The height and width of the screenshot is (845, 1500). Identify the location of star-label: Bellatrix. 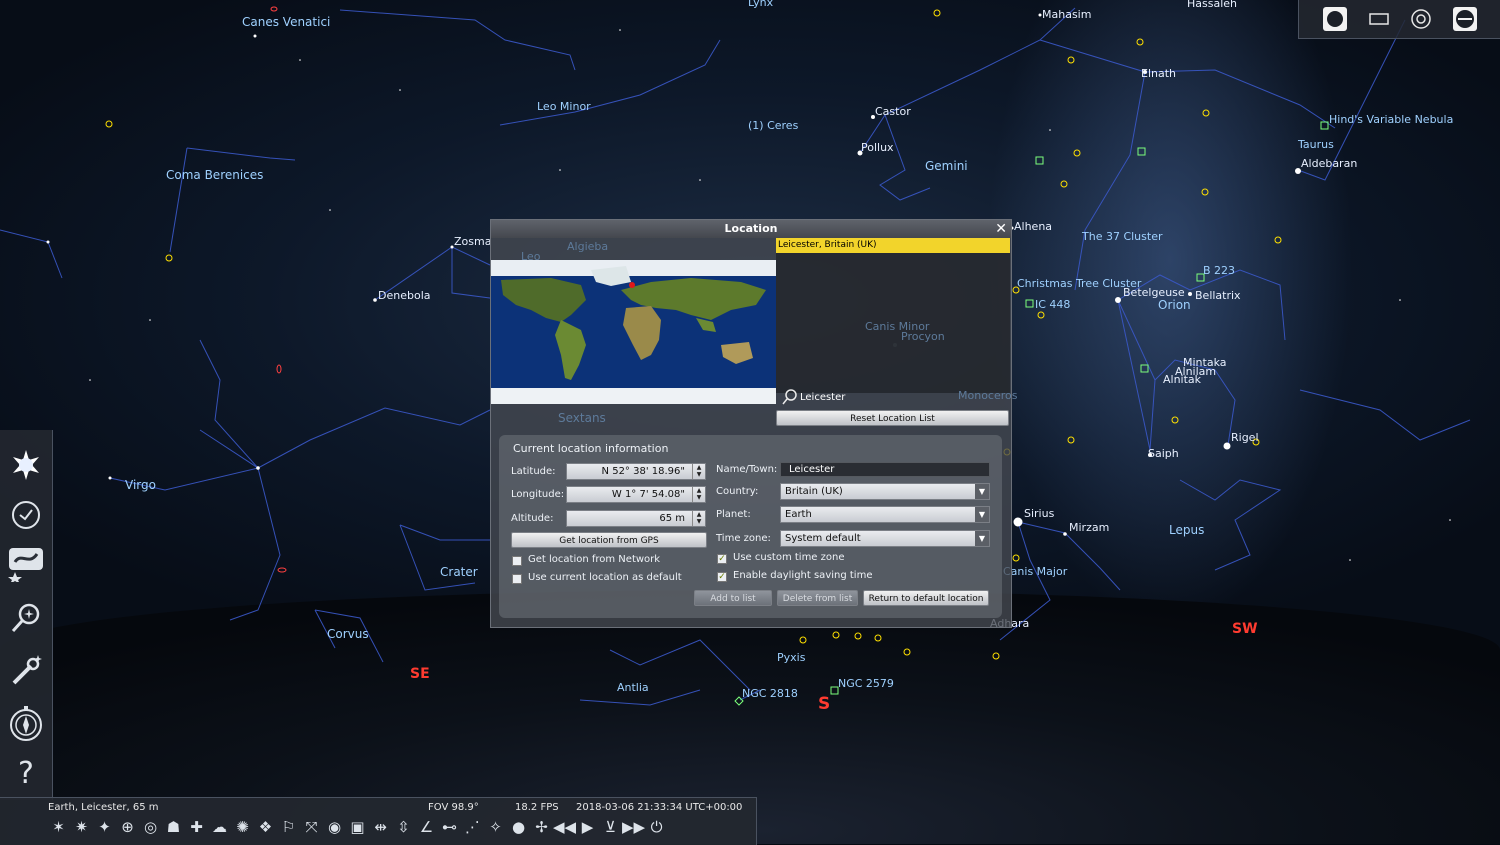
(1218, 295).